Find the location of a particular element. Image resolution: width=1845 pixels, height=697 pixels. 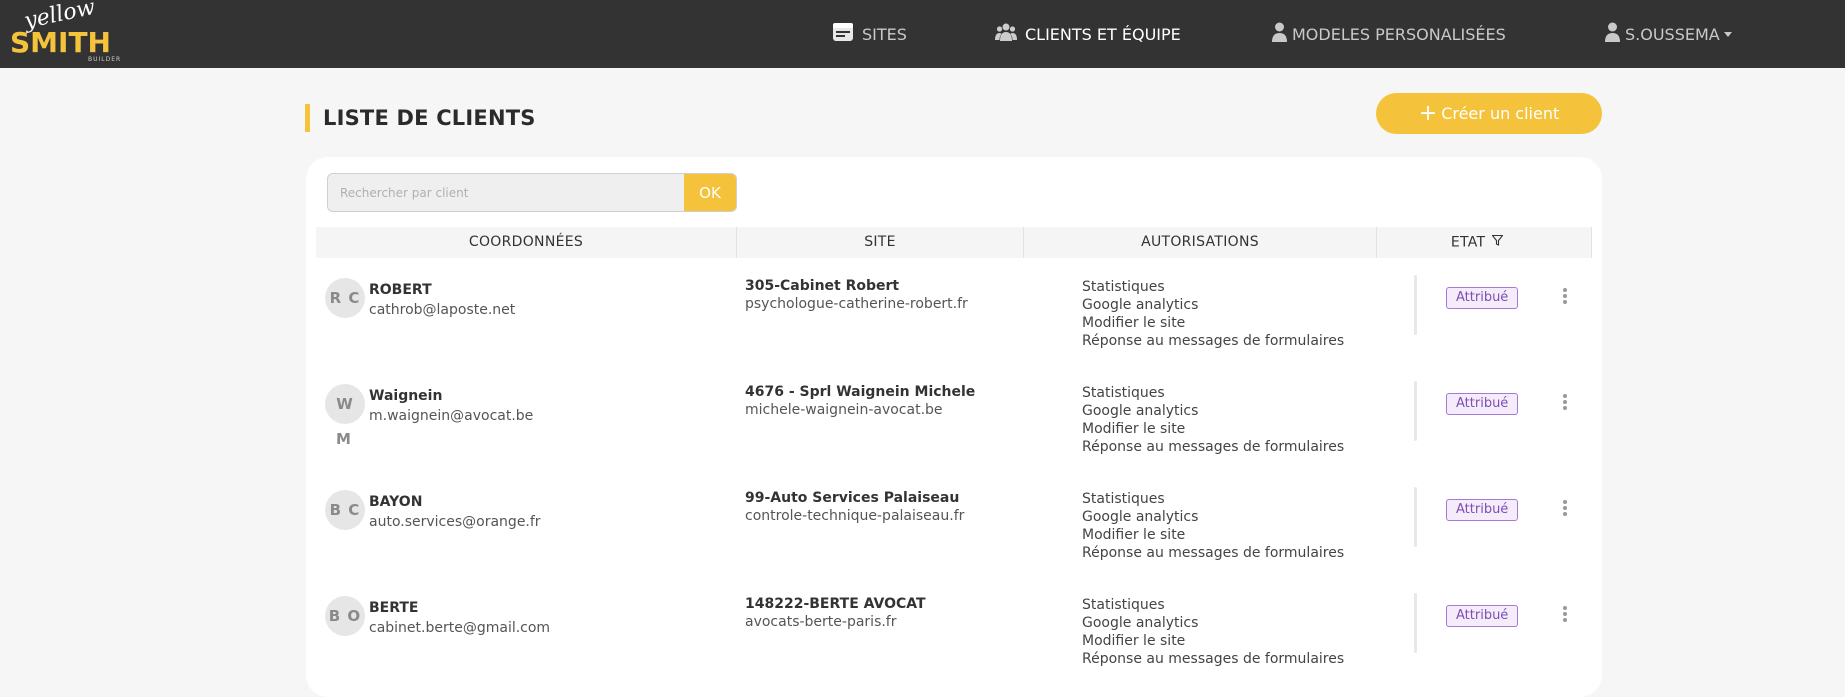

create-client-label: Créer un client is located at coordinates (1500, 113).